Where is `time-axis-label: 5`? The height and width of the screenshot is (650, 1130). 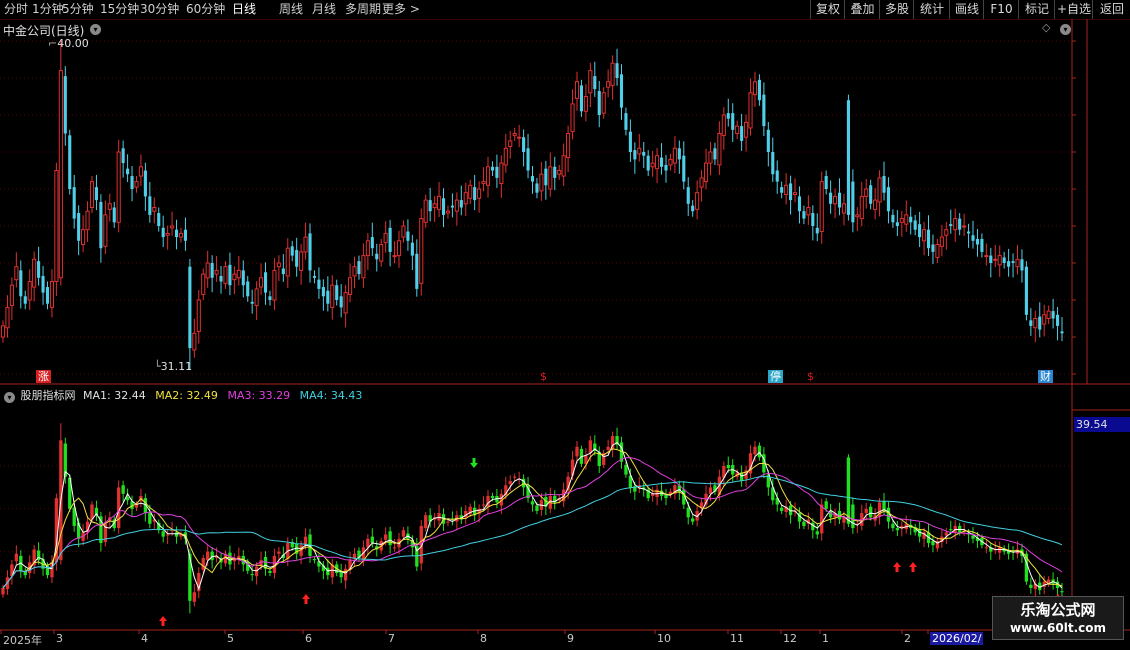 time-axis-label: 5 is located at coordinates (230, 638).